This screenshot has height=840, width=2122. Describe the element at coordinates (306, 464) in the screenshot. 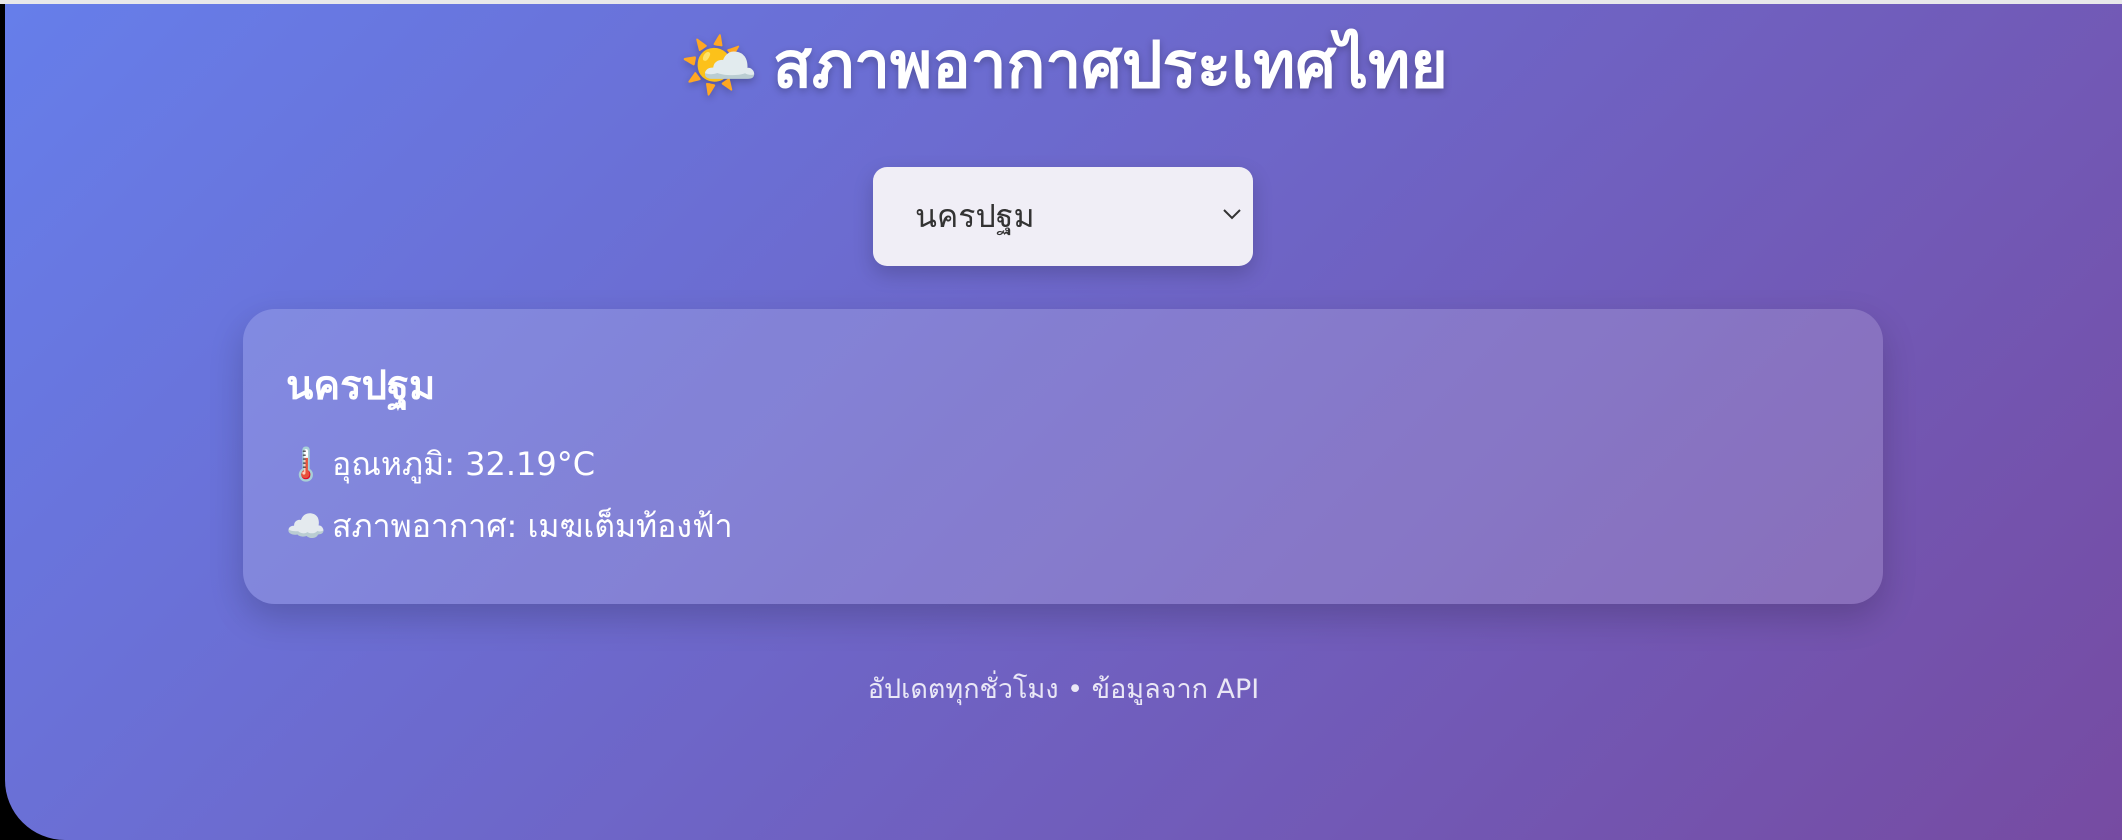

I see `thermometer-icon: 🌡️` at that location.